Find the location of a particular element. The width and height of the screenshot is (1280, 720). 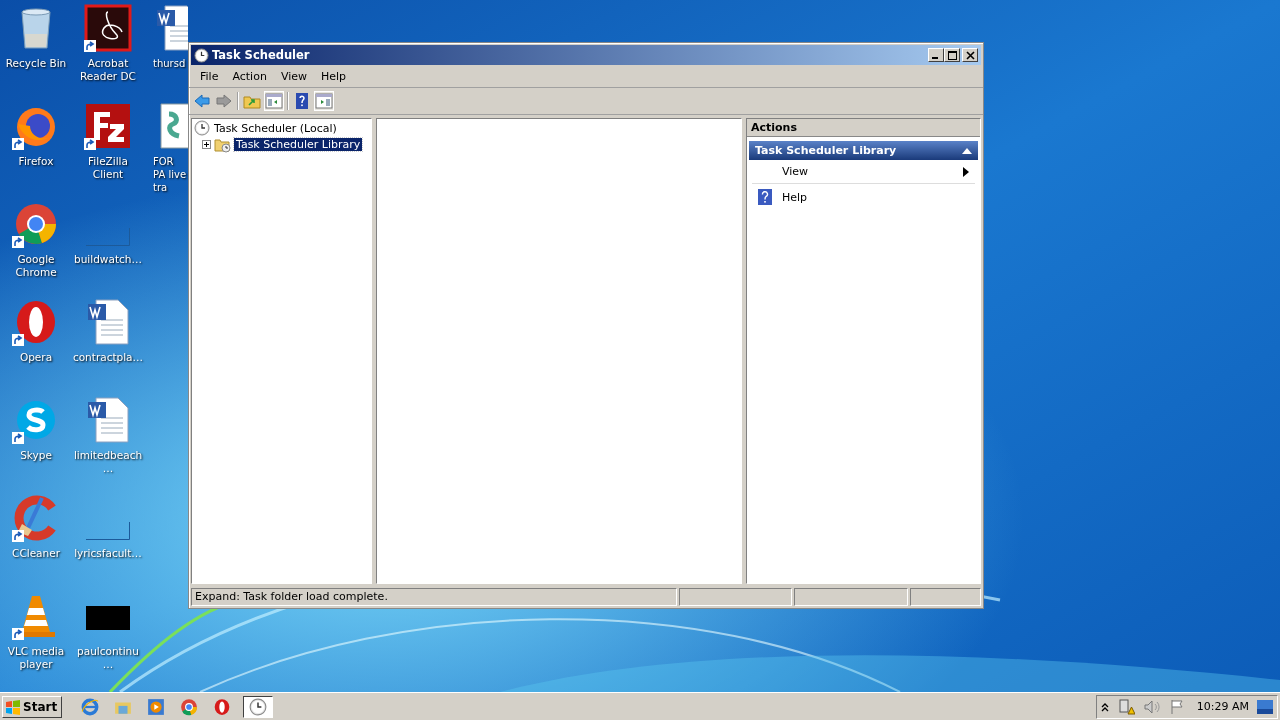

minimize-icon is located at coordinates (935, 57).